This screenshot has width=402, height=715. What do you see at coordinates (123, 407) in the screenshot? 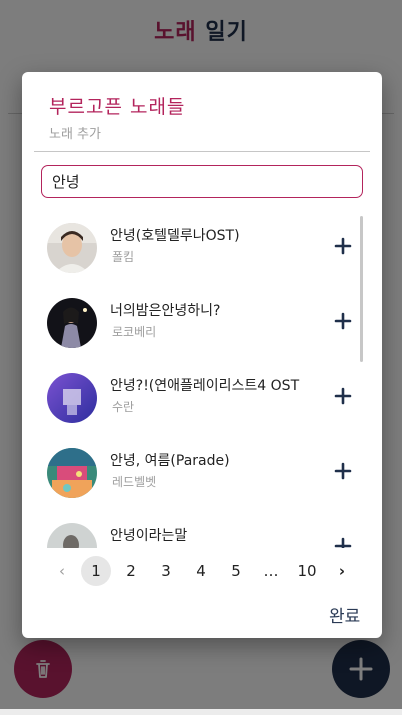
I see `song-artist: 수란` at bounding box center [123, 407].